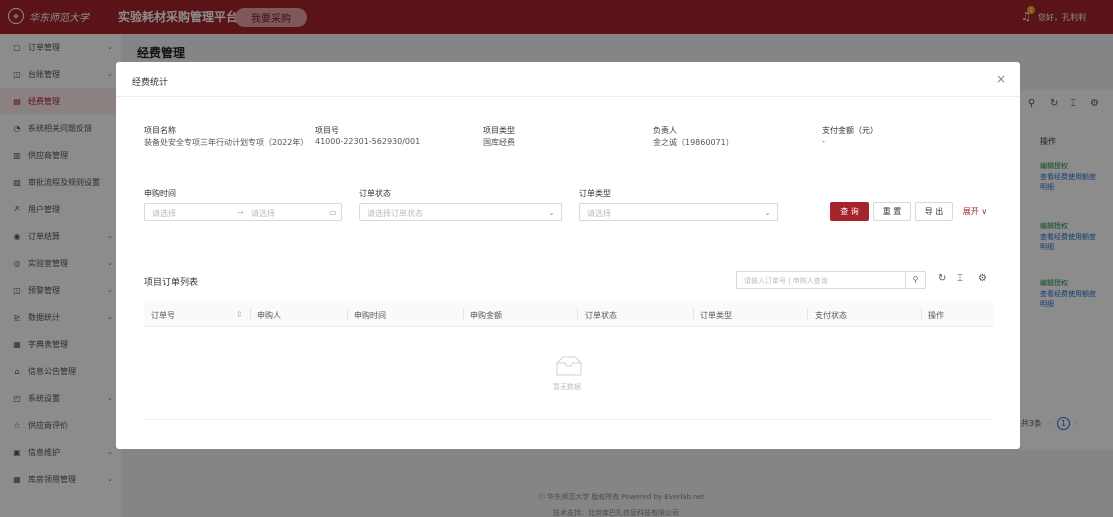  I want to click on paid-amount-label: 支付金额（元）, so click(850, 130).